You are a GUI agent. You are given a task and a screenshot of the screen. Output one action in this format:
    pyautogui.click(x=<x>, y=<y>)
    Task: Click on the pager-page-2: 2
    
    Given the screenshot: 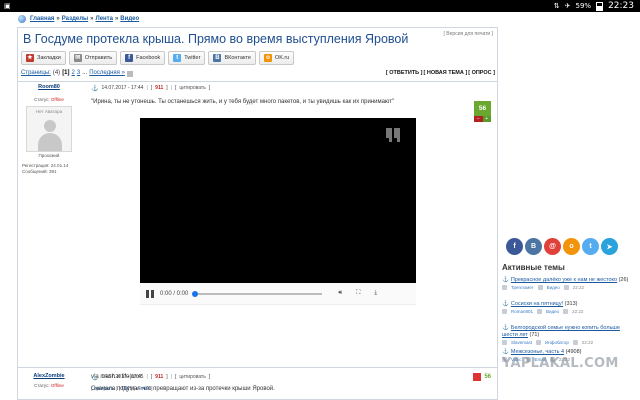 What is the action you would take?
    pyautogui.click(x=73, y=73)
    